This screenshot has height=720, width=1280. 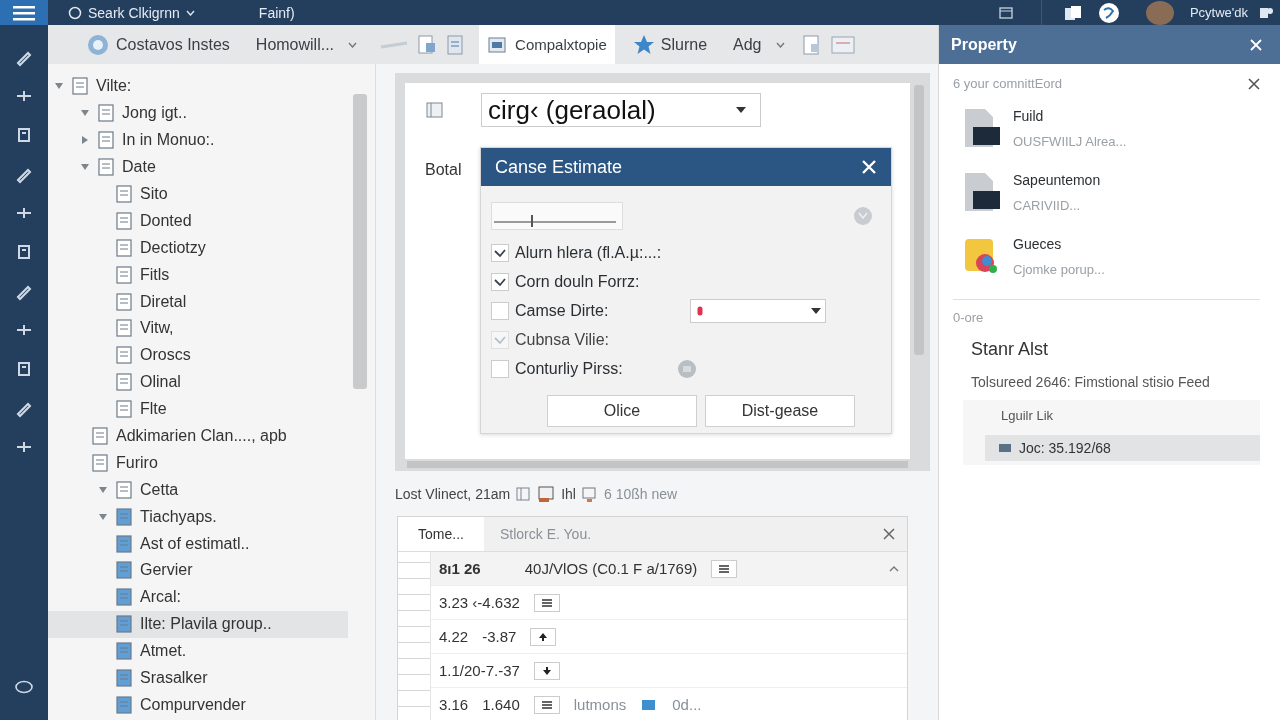 I want to click on scrollbar, so click(x=360, y=241).